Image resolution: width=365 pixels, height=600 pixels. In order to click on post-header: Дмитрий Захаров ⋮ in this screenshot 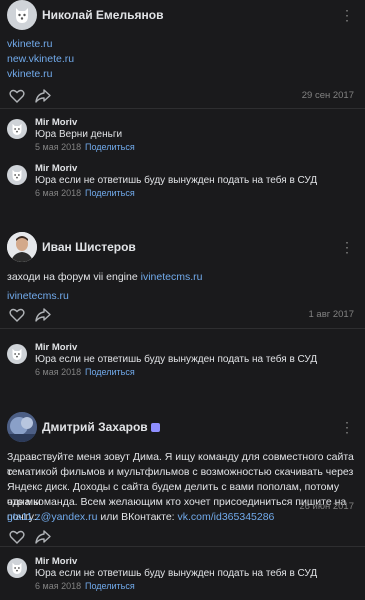, I will do `click(182, 427)`.